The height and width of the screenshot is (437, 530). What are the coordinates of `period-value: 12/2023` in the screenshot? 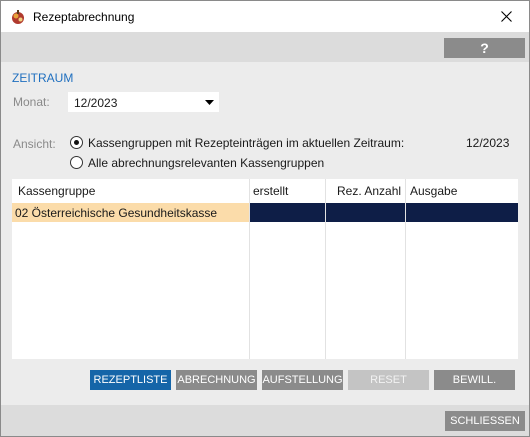 It's located at (488, 143).